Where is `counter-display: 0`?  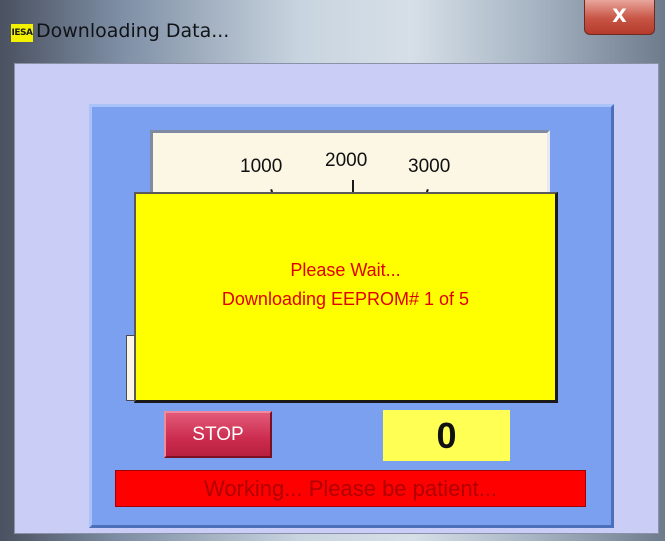
counter-display: 0 is located at coordinates (446, 435).